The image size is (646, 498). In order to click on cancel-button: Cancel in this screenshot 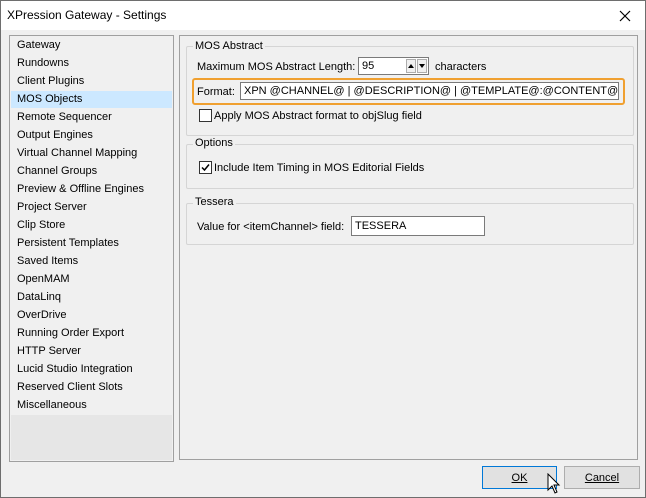, I will do `click(602, 477)`.